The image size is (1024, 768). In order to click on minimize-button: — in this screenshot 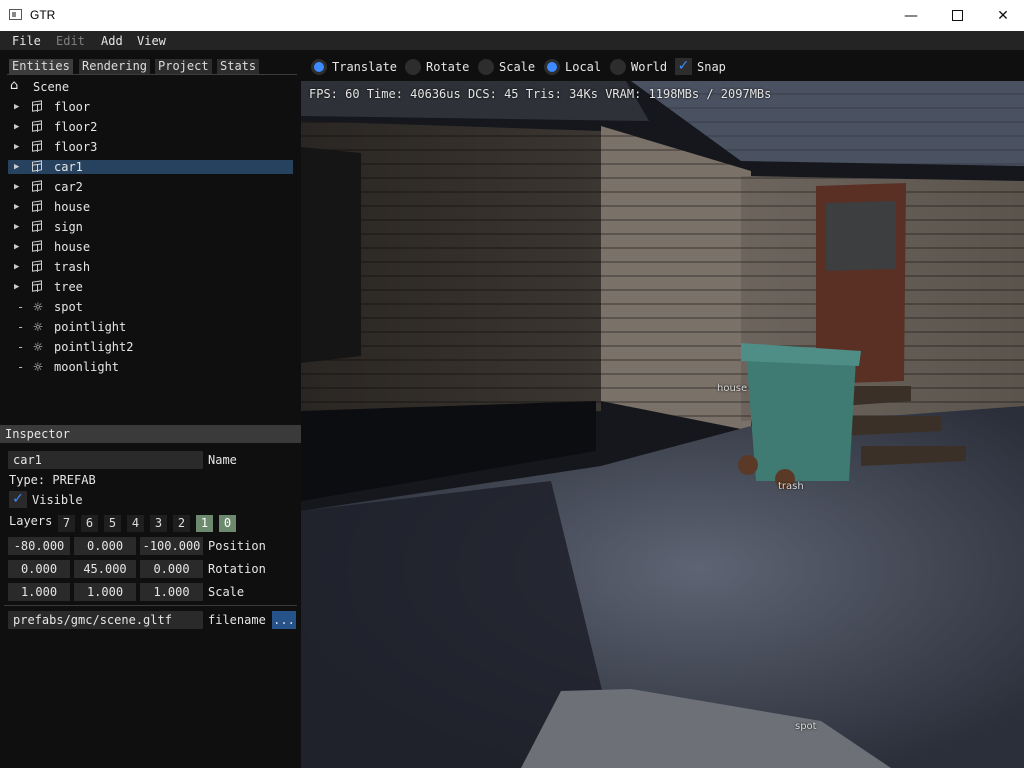, I will do `click(911, 15)`.